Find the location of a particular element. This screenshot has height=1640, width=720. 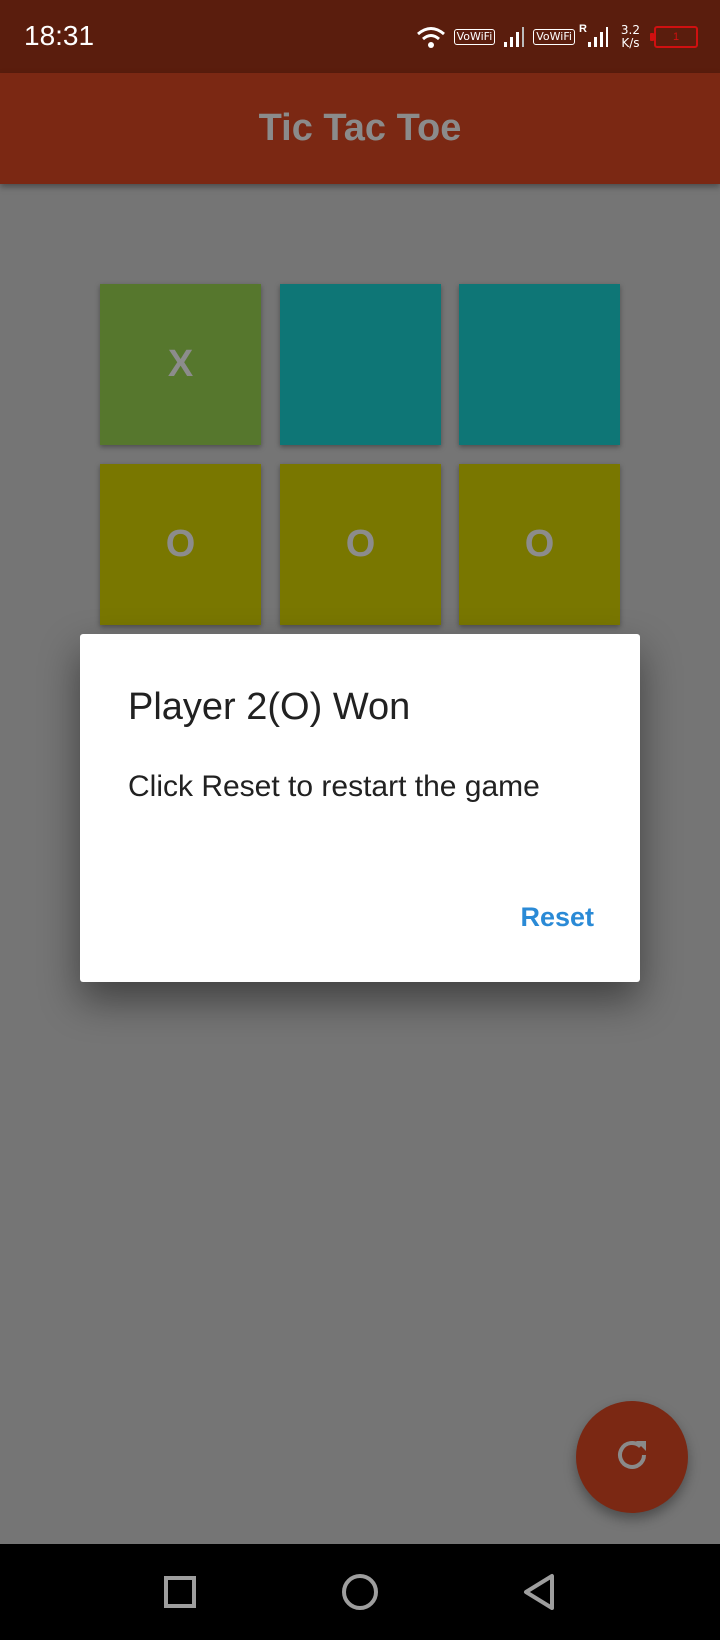

dialog-message: Click Reset to restart the game is located at coordinates (334, 786).